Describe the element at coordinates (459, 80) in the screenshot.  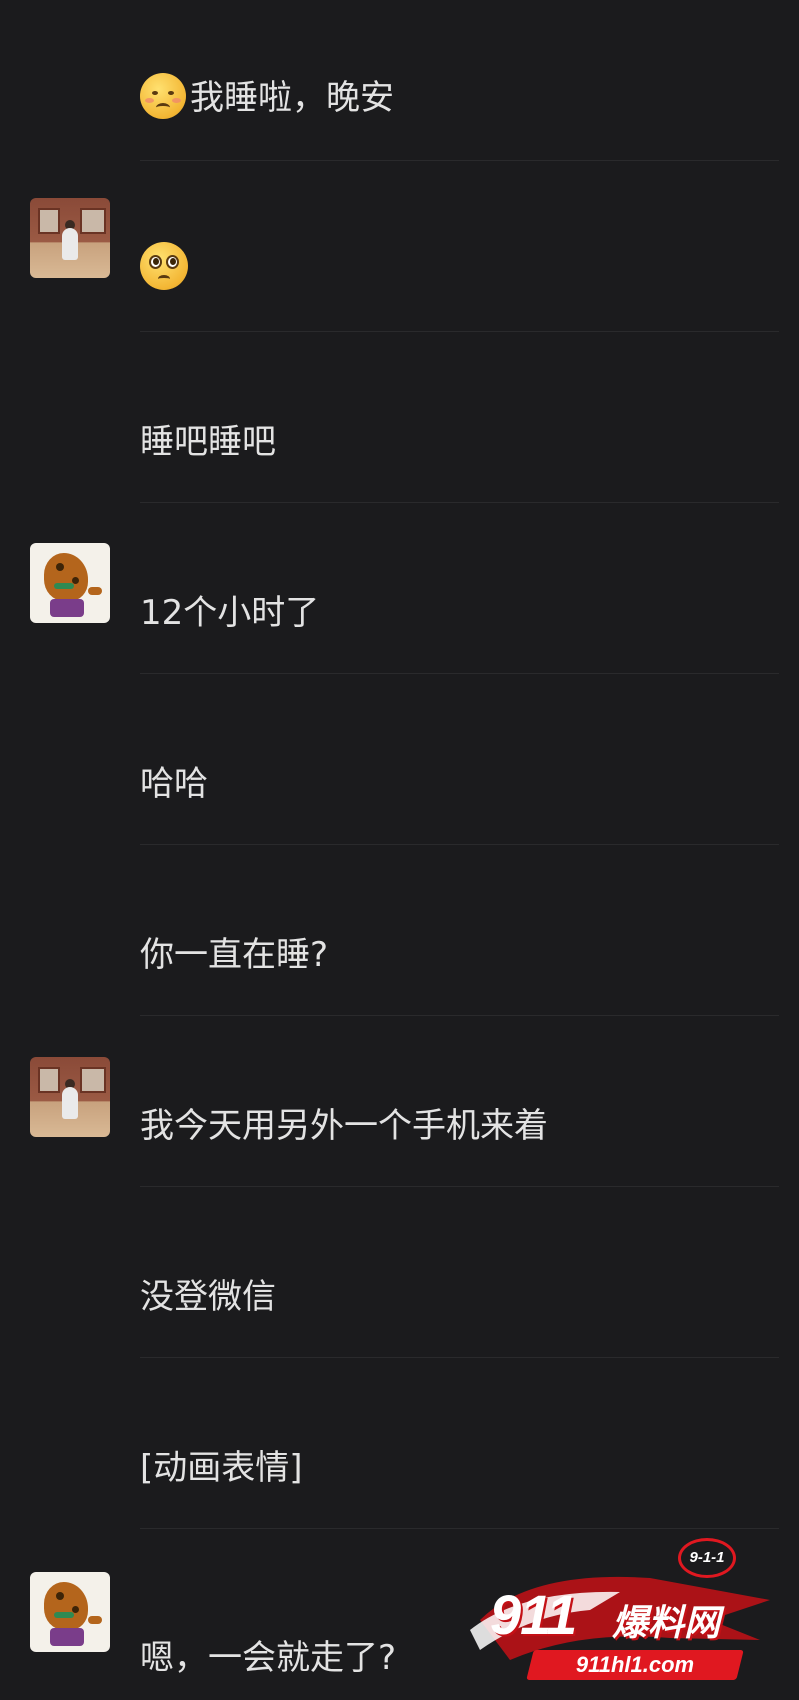
I see `message-item: 我睡啦，晚安` at that location.